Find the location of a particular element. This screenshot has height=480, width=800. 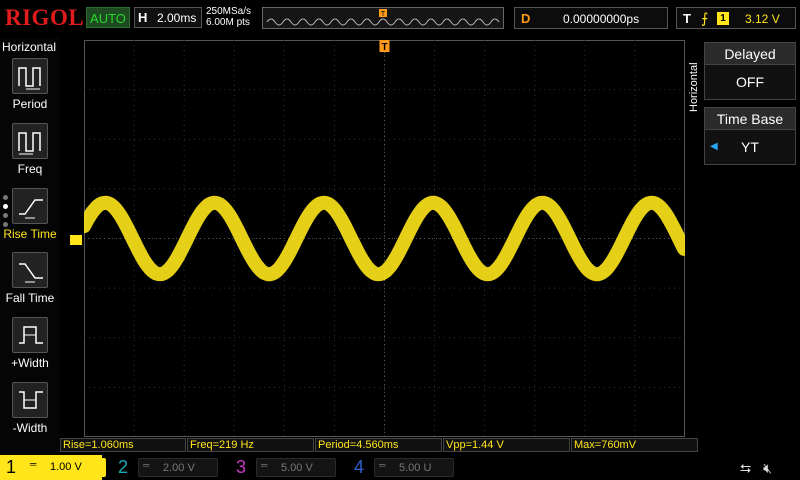

menu-item-period: Period is located at coordinates (30, 89).